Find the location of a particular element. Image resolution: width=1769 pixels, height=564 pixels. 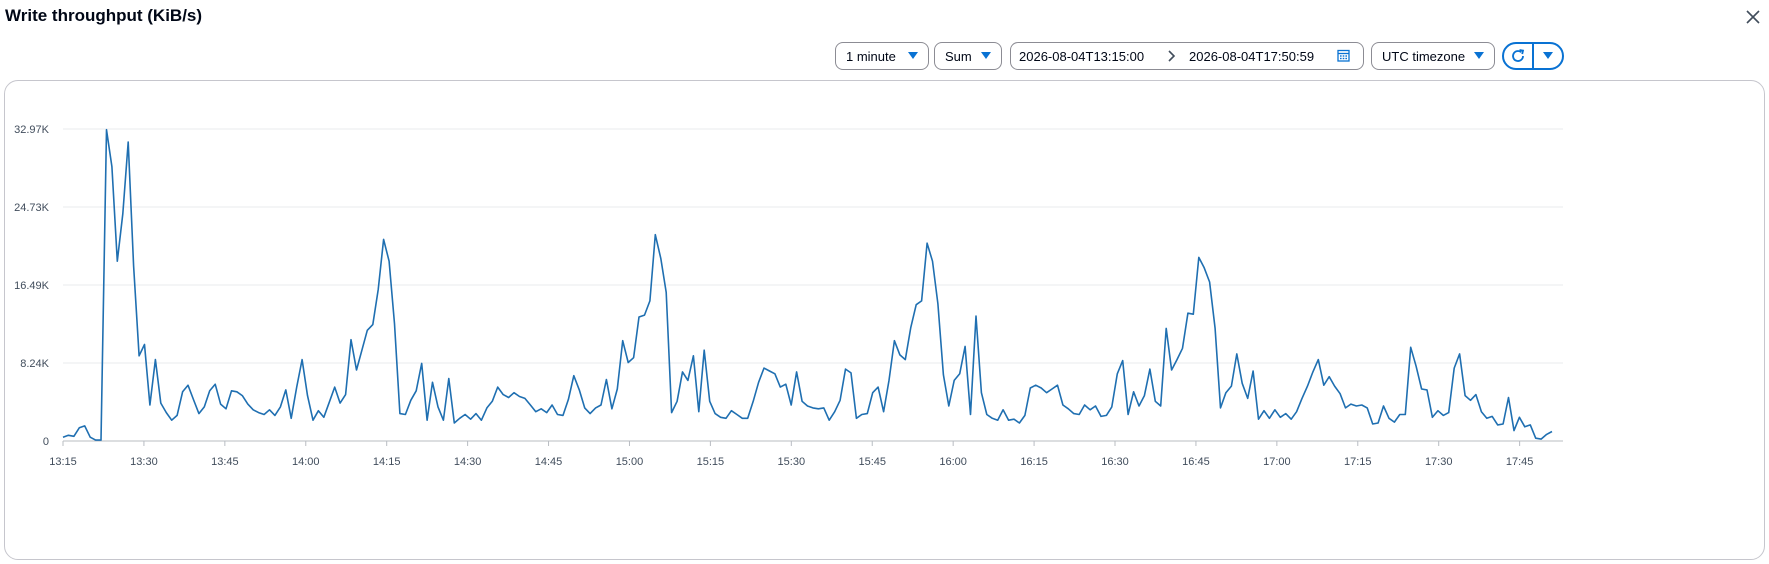

x-tick-label: 15:00 is located at coordinates (630, 462).